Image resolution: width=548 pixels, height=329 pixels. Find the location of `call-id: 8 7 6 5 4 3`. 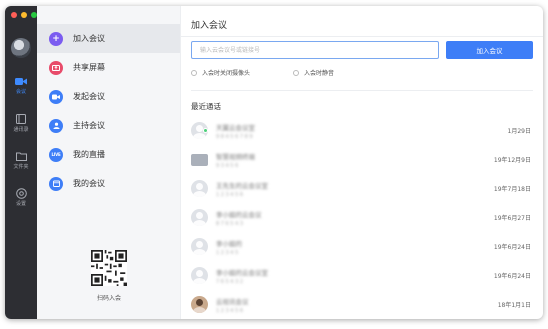

call-id: 8 7 6 5 4 3 is located at coordinates (230, 223).